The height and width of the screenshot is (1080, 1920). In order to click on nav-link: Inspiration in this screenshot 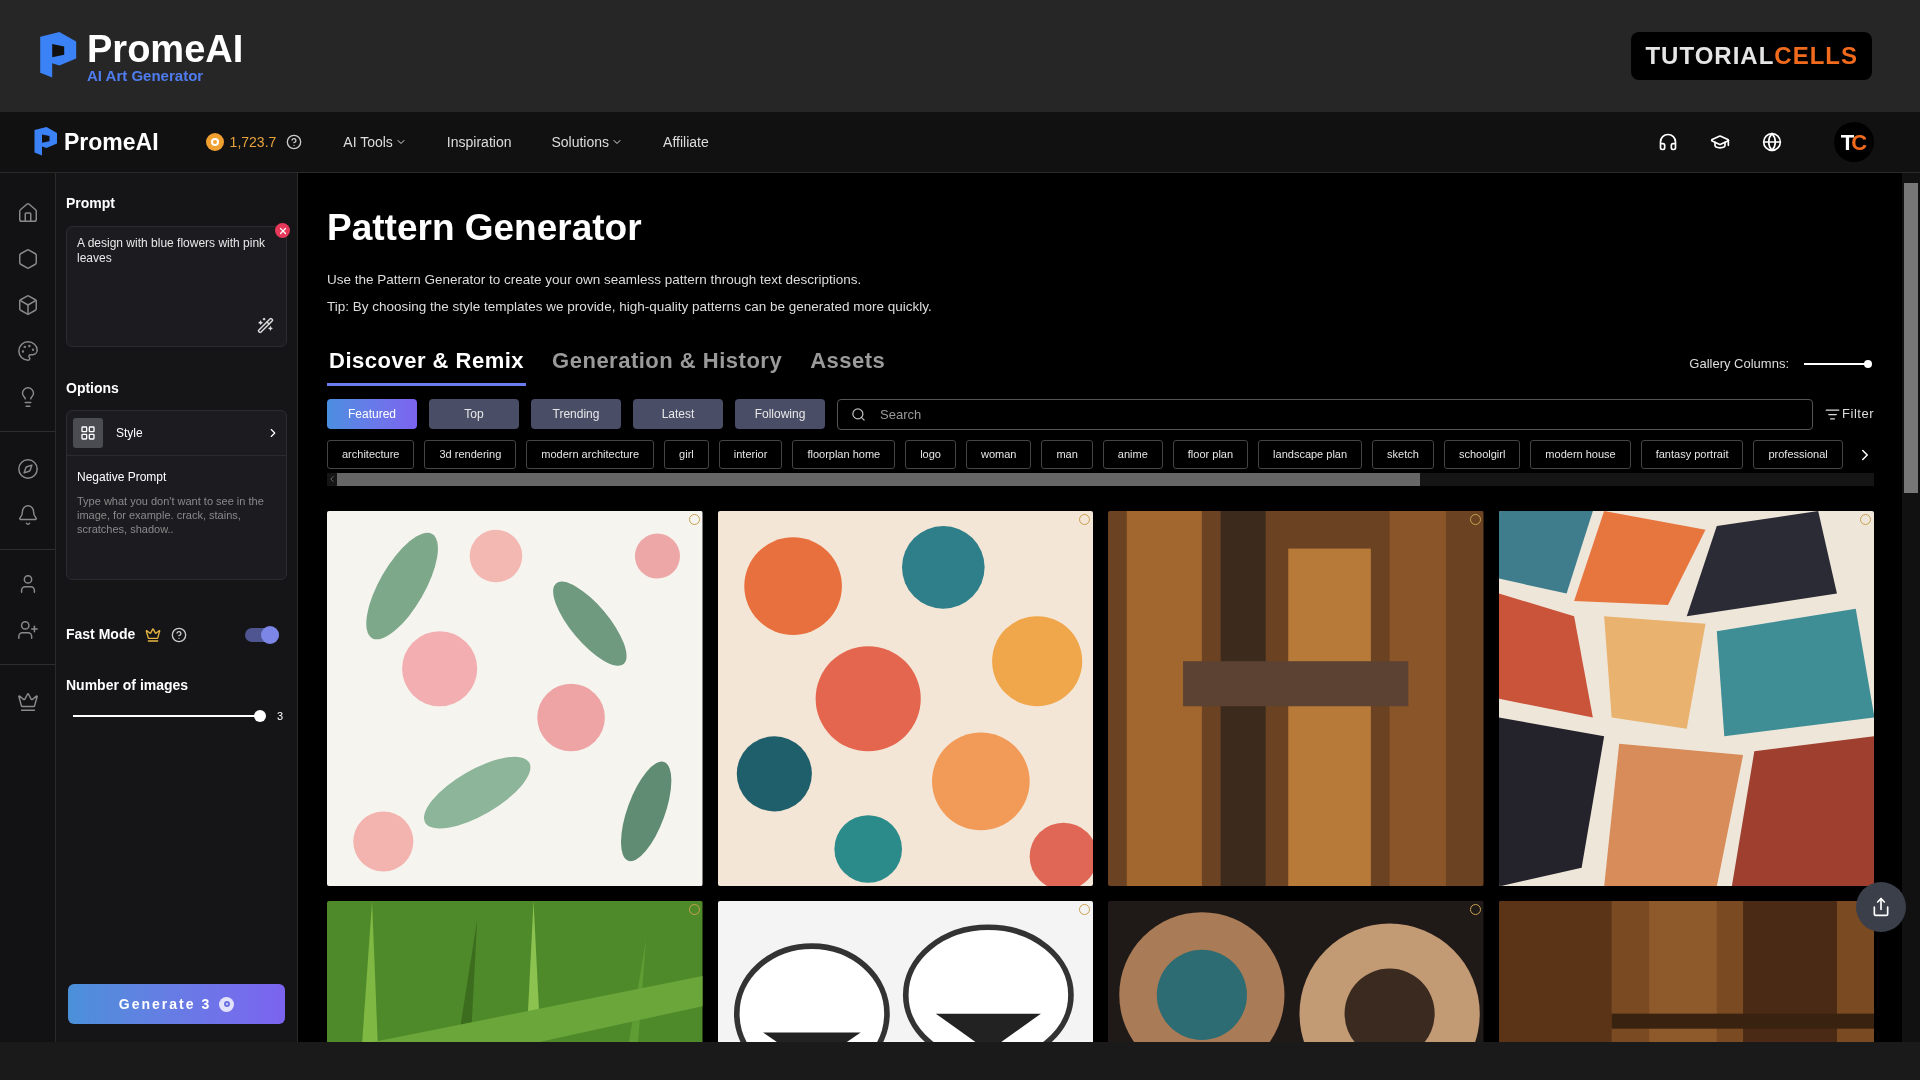, I will do `click(479, 142)`.